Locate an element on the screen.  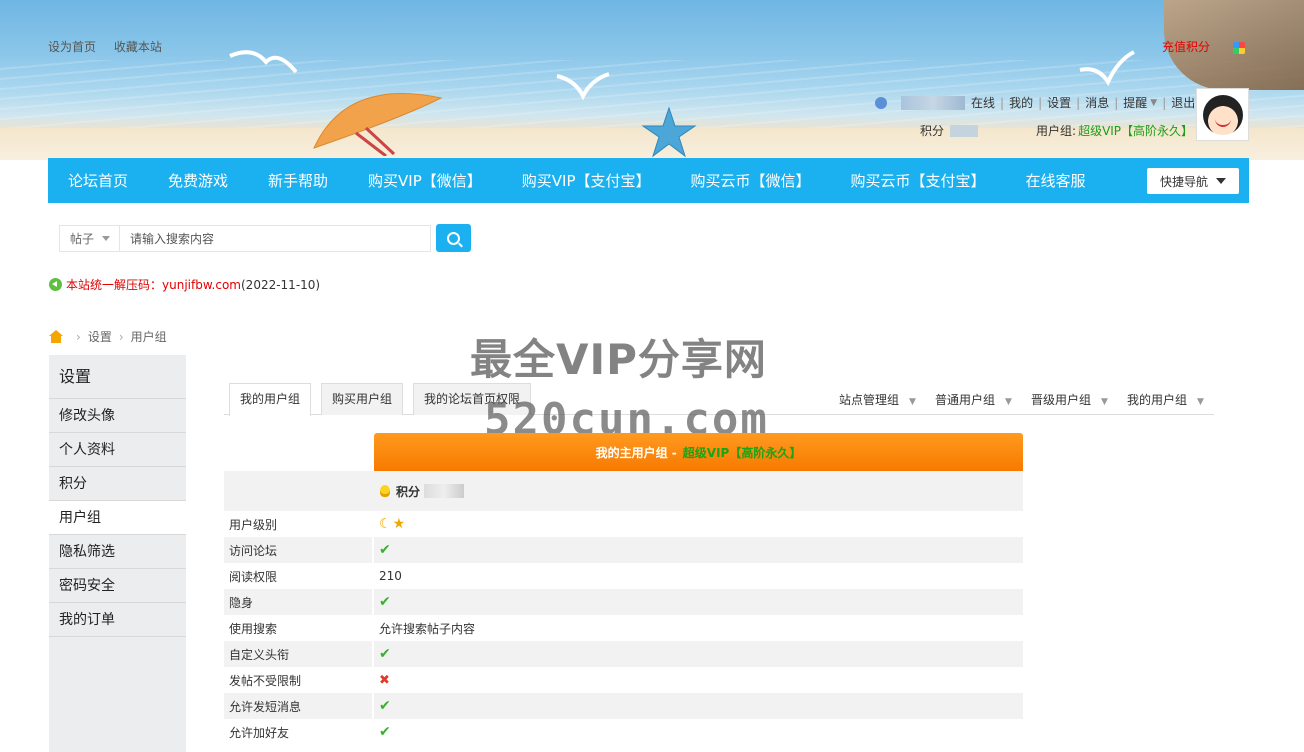
set-homepage-link: 设为首页 is located at coordinates (72, 47).